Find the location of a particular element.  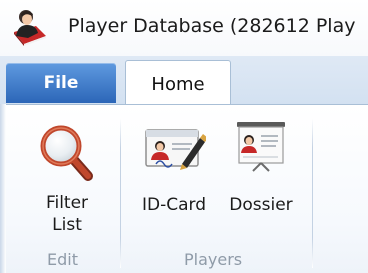

tab-file: File is located at coordinates (61, 83).